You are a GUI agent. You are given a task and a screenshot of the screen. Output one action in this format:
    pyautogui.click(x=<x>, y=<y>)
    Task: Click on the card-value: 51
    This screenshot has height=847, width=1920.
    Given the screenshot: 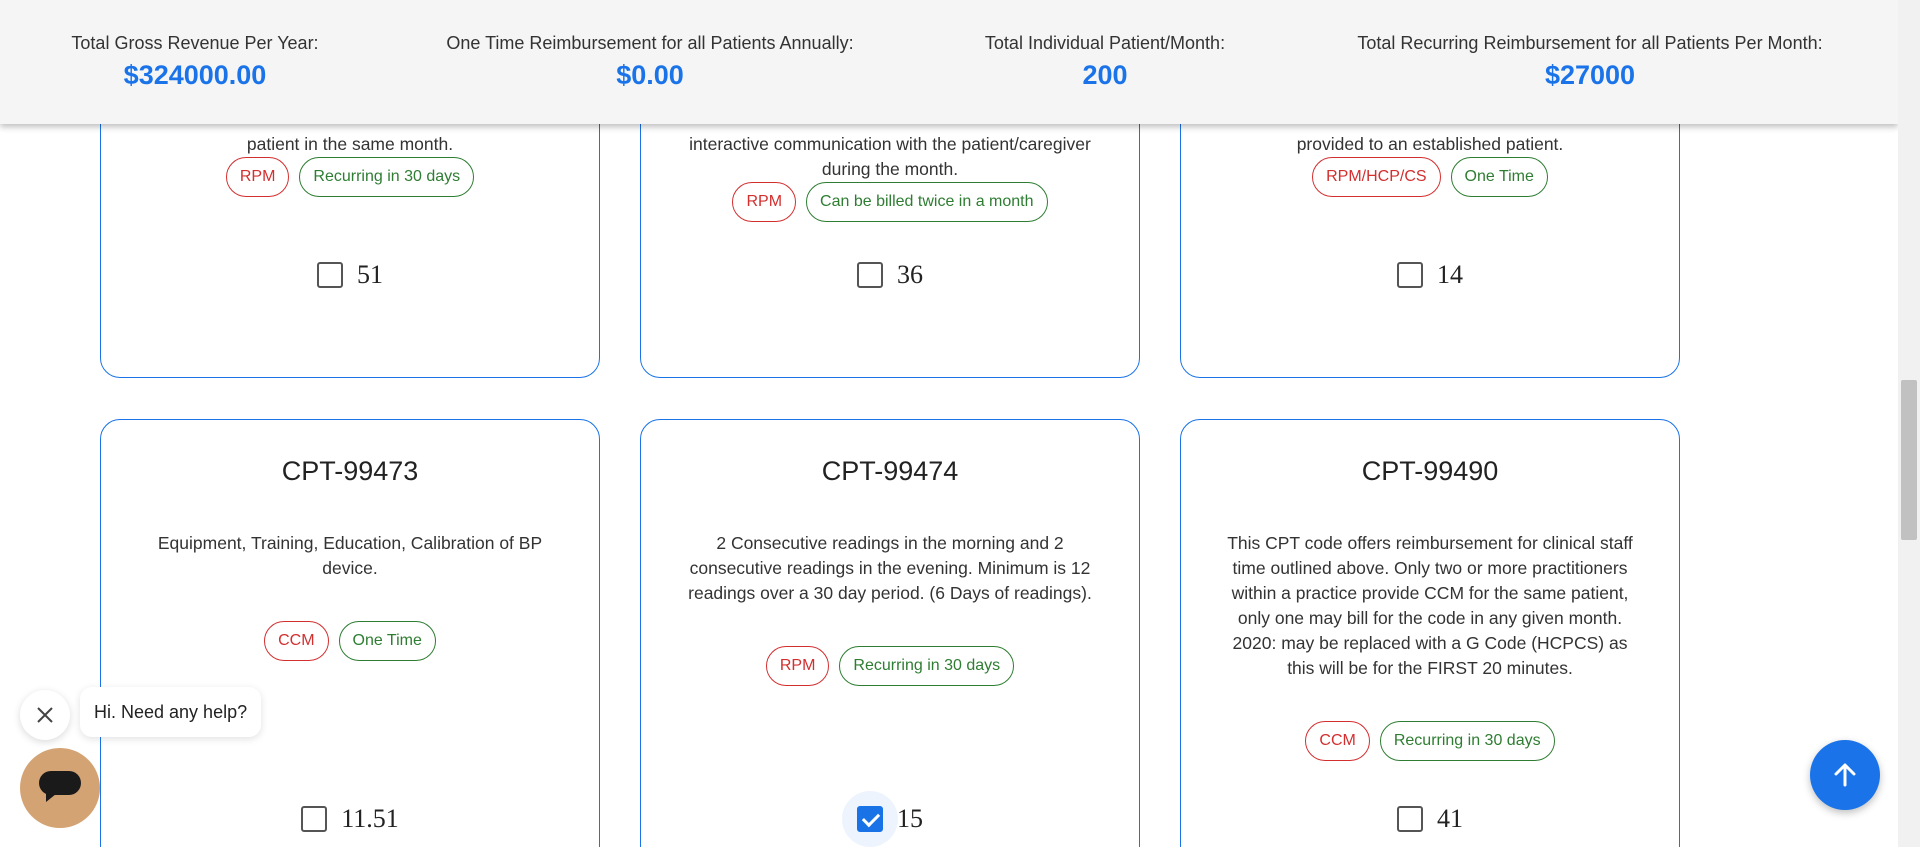 What is the action you would take?
    pyautogui.click(x=370, y=274)
    